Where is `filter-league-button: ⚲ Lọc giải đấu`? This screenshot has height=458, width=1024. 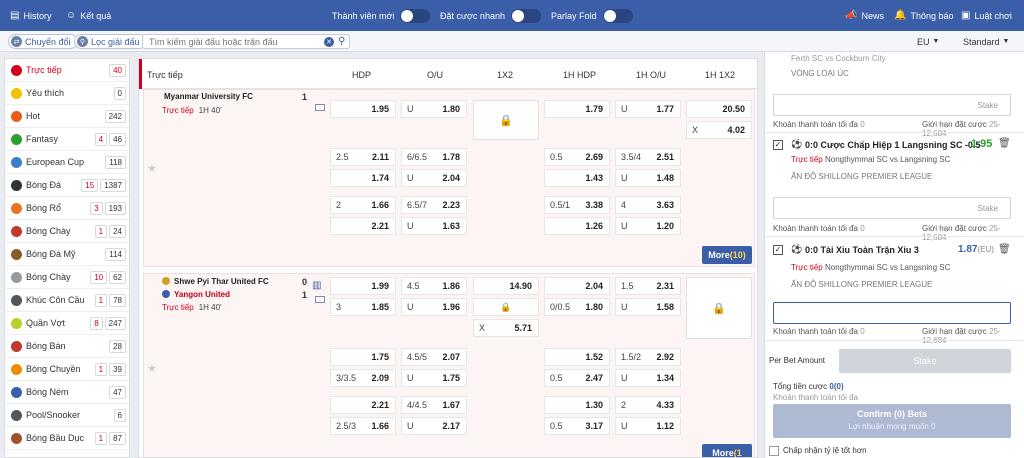
filter-league-button: ⚲ Lọc giải đấu is located at coordinates (110, 41).